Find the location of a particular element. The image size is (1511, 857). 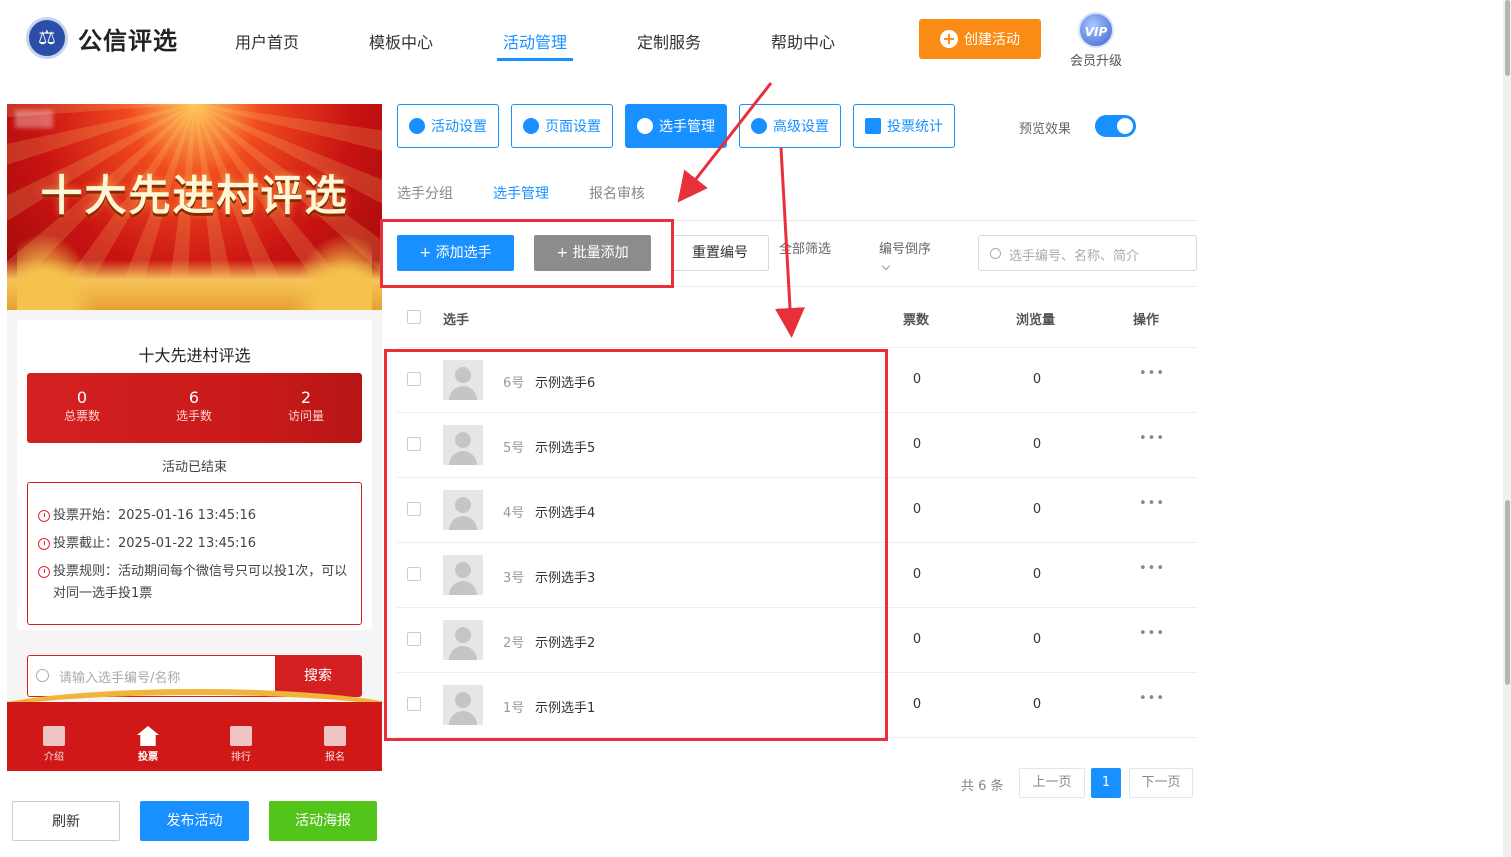

annotation-arrows is located at coordinates (741, 210).